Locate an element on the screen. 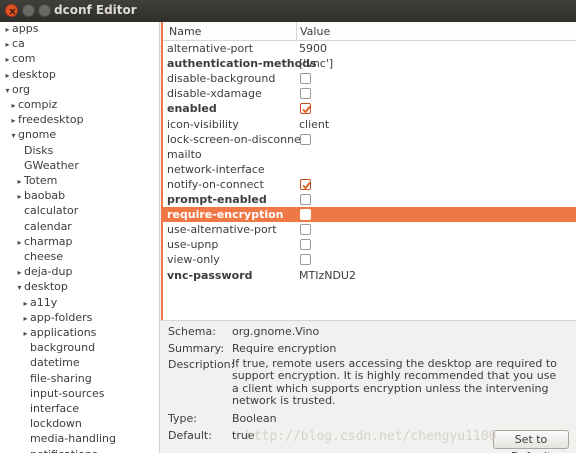  key-row-prompt-enabled: prompt-enabled is located at coordinates (369, 199).